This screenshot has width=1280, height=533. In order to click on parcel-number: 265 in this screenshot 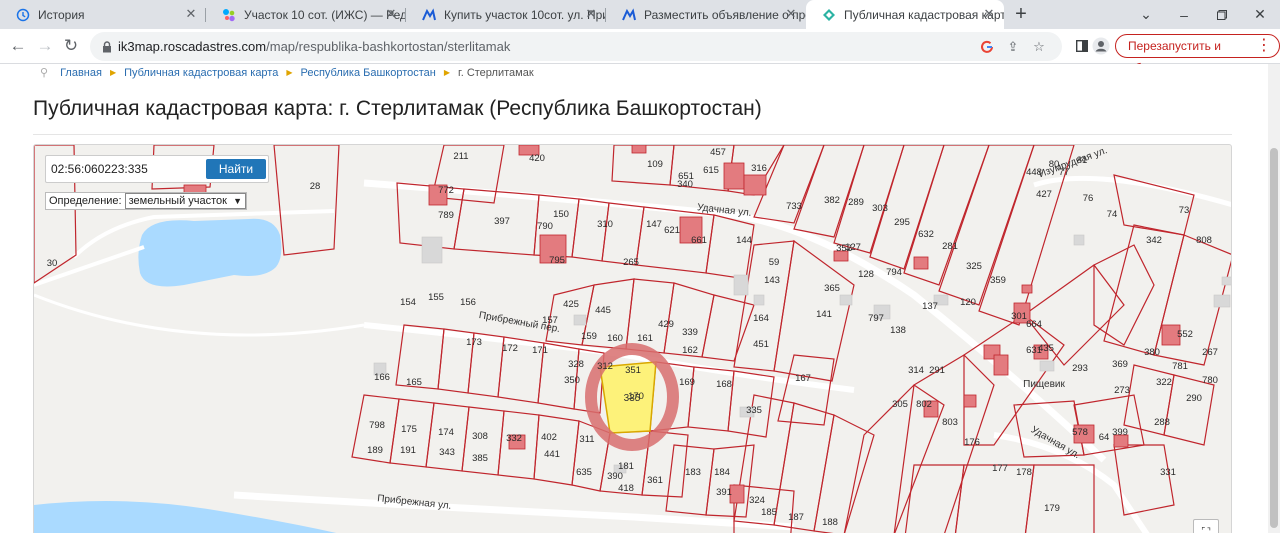, I will do `click(631, 262)`.